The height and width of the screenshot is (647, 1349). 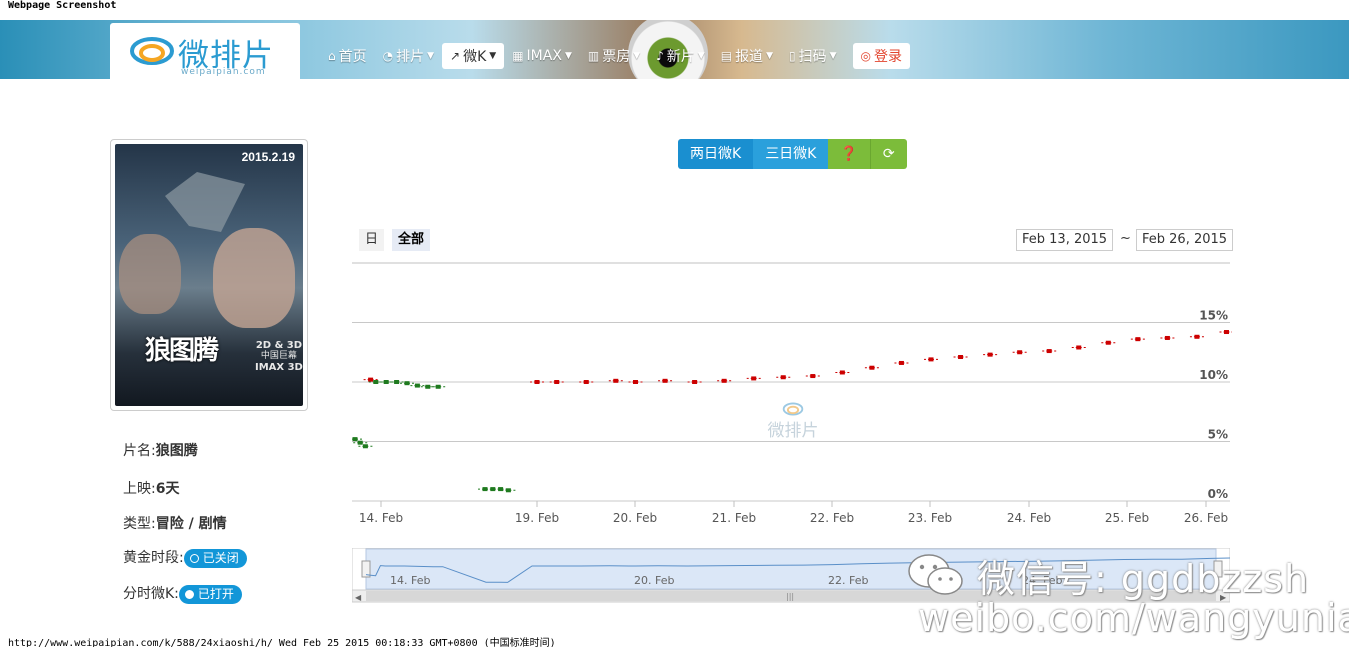 I want to click on navigator-x-label: 22. Feb, so click(x=848, y=580).